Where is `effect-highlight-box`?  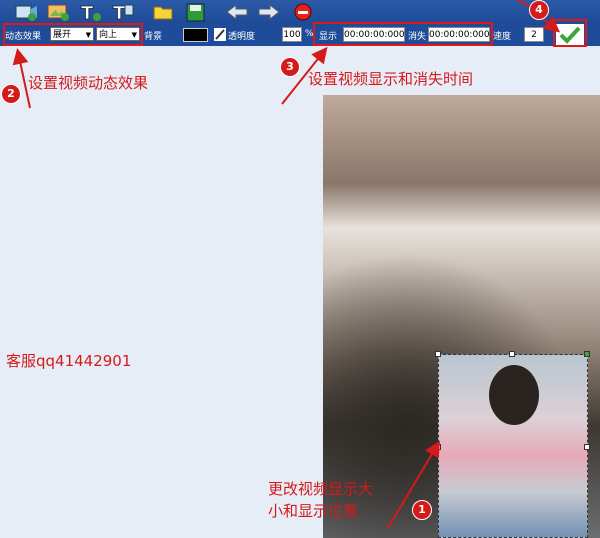
effect-highlight-box is located at coordinates (73, 34).